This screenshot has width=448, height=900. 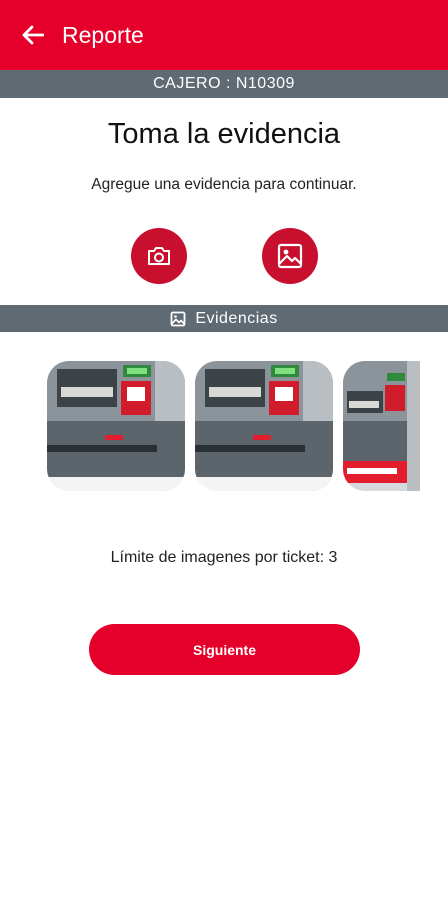 I want to click on cajero-header: CAJERO : N10309, so click(x=224, y=84).